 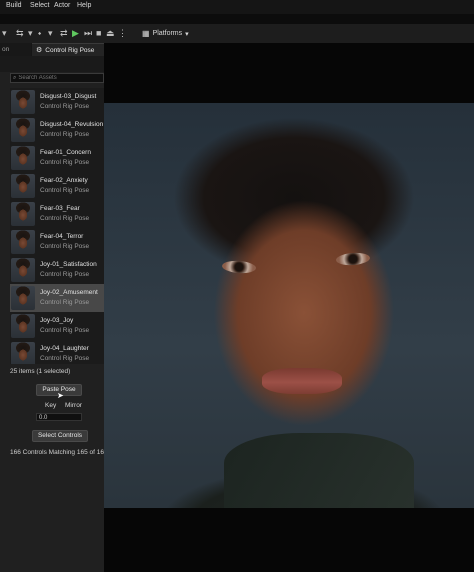 I want to click on search-icon: ⌕, so click(x=15, y=77).